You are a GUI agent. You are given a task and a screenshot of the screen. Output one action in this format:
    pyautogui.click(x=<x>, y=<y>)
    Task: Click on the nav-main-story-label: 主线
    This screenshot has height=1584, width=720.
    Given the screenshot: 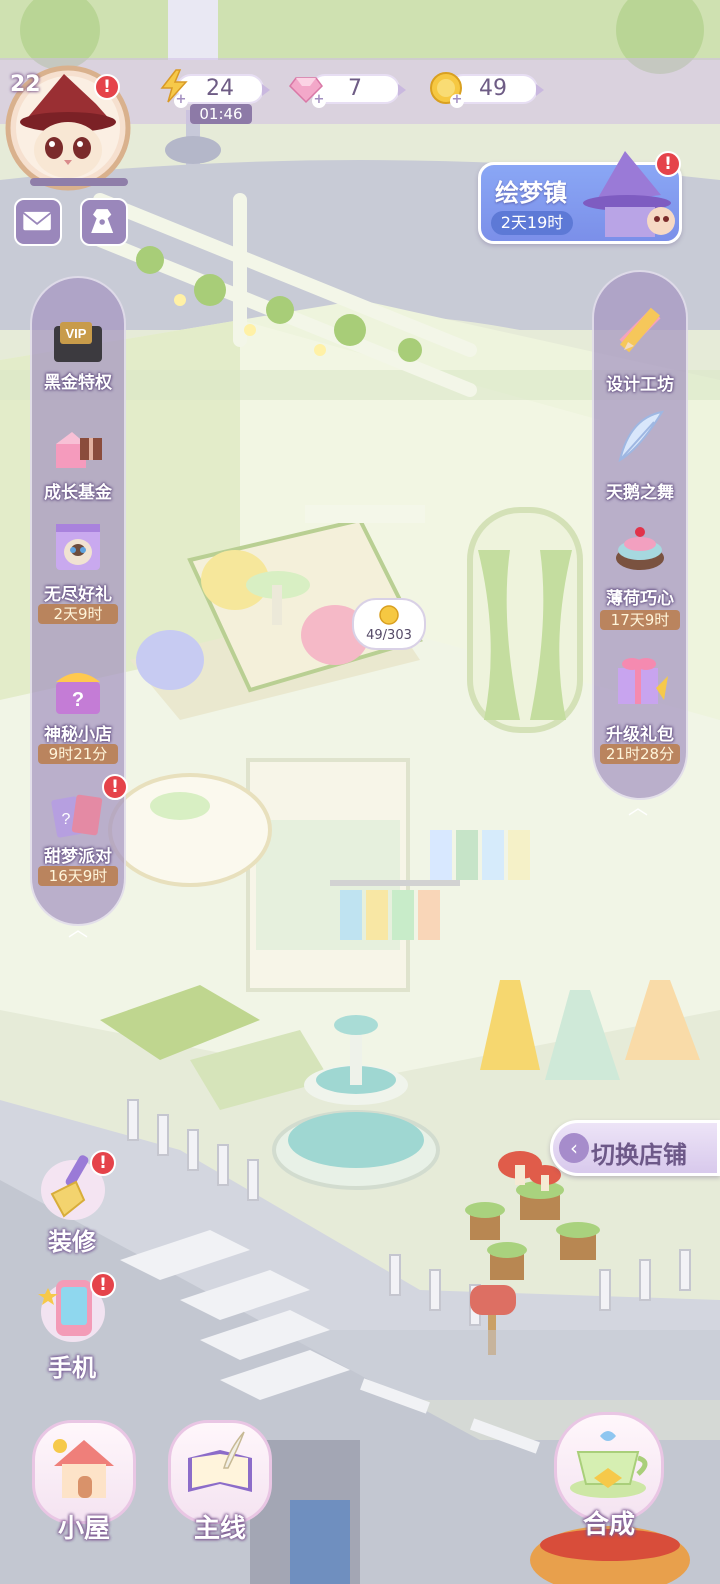 What is the action you would take?
    pyautogui.click(x=219, y=1529)
    